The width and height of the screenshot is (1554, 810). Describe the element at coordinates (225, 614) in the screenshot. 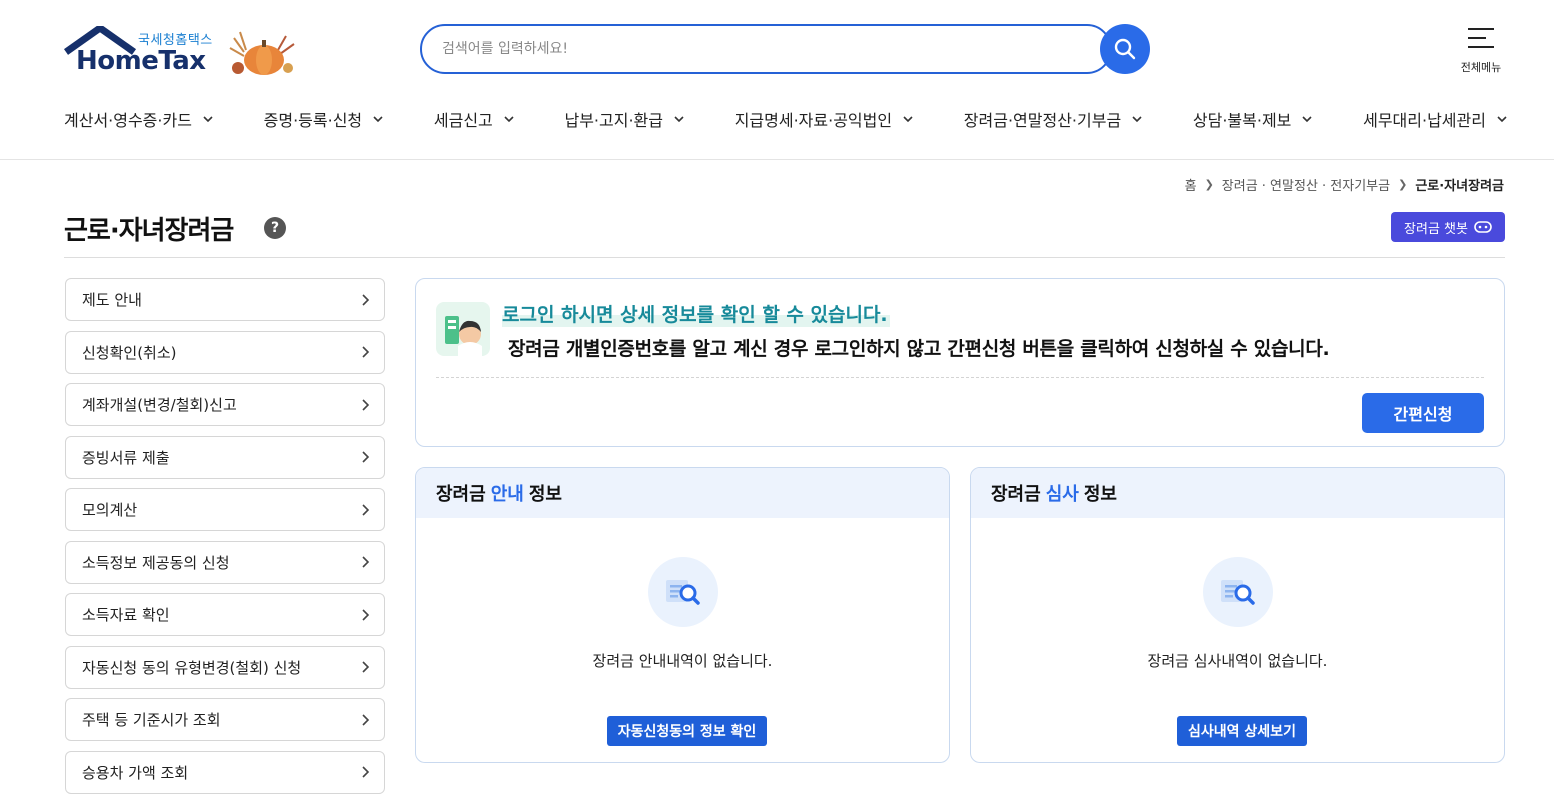

I see `side-item-income-data: 소득자료 확인` at that location.